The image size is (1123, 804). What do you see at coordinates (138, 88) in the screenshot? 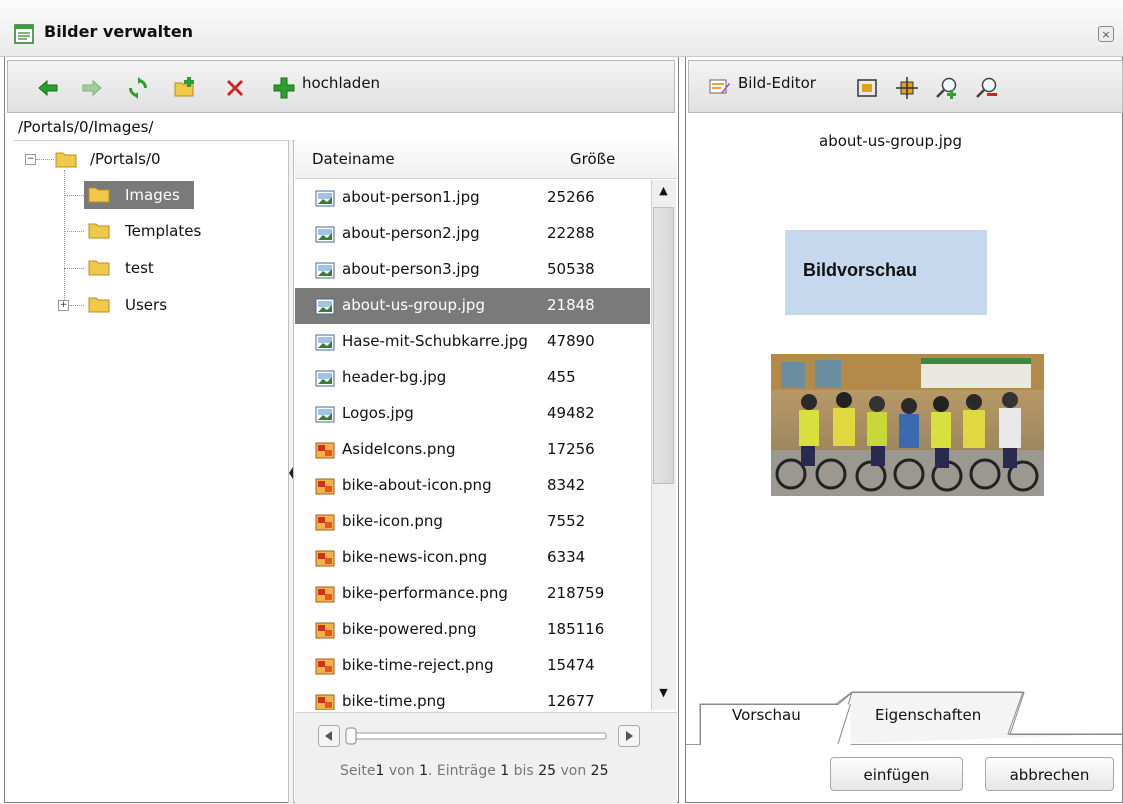
I see `refresh-icon` at bounding box center [138, 88].